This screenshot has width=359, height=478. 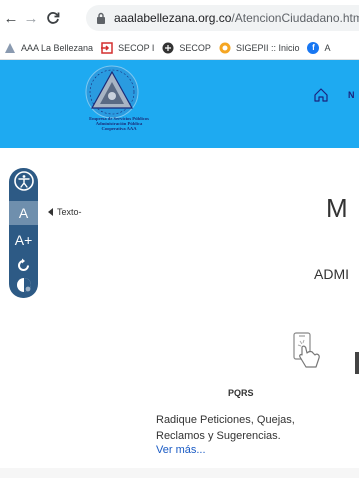 What do you see at coordinates (225, 48) in the screenshot?
I see `sigep-icon` at bounding box center [225, 48].